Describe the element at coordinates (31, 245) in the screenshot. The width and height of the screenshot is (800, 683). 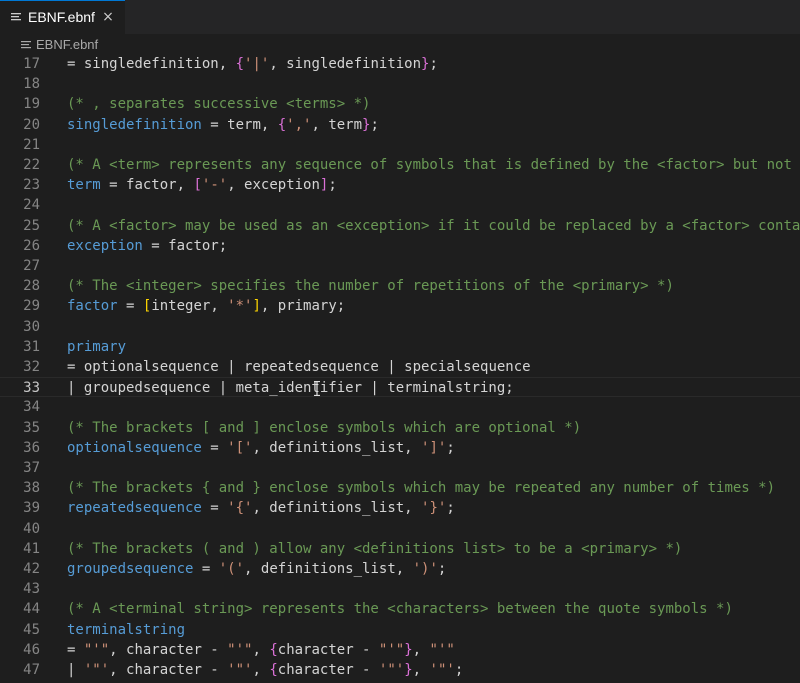
I see `line-number: 26` at that location.